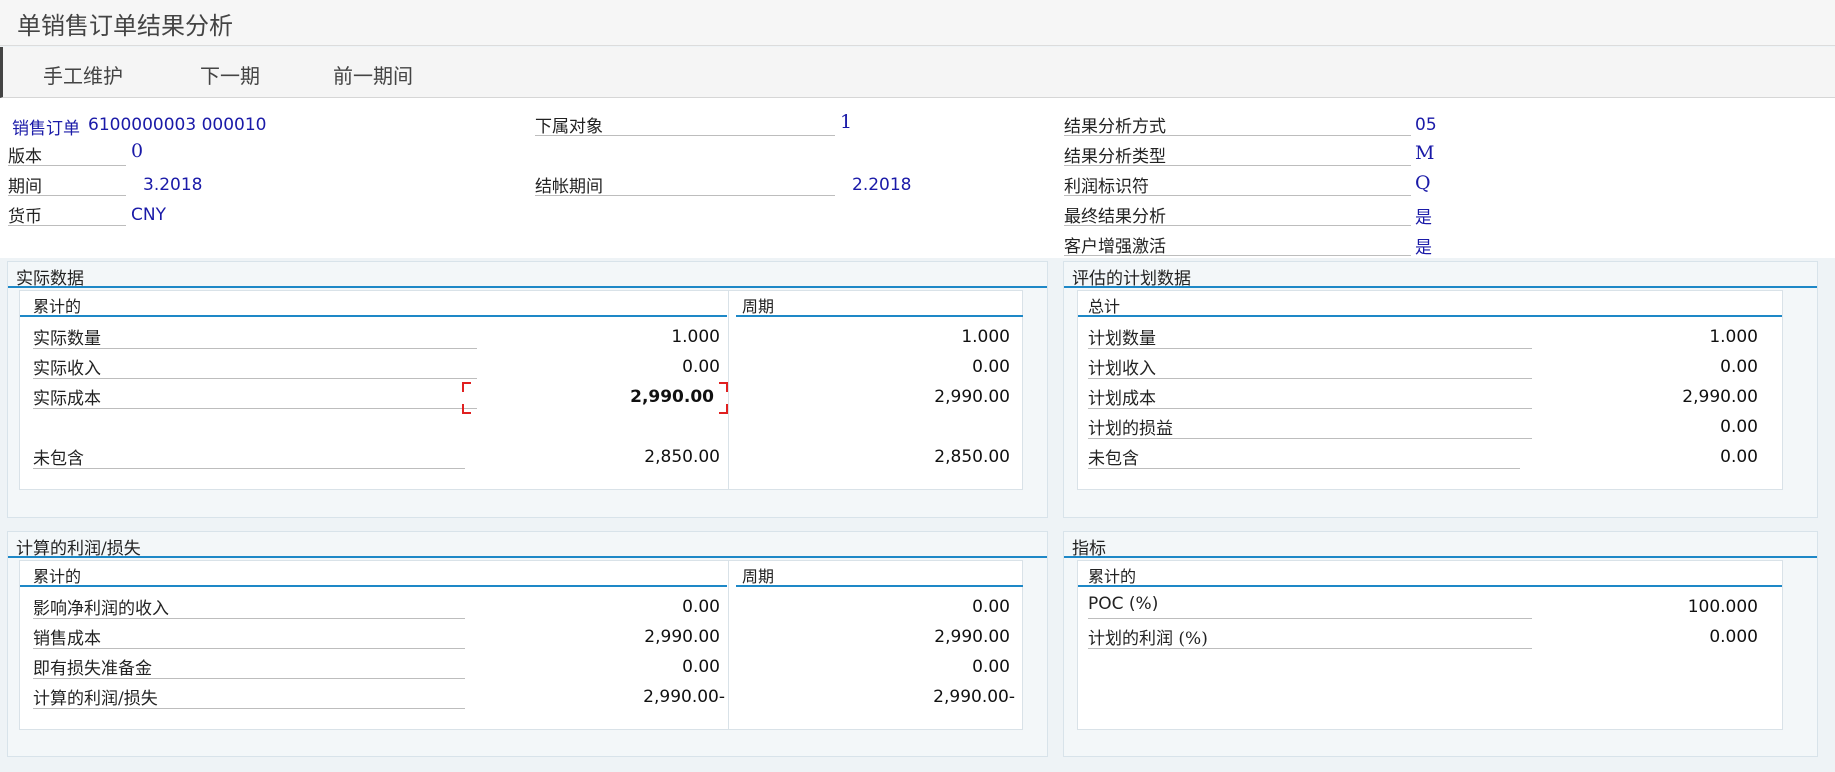  Describe the element at coordinates (620, 637) in the screenshot. I see `profit-cum-value: 2,990.00` at that location.